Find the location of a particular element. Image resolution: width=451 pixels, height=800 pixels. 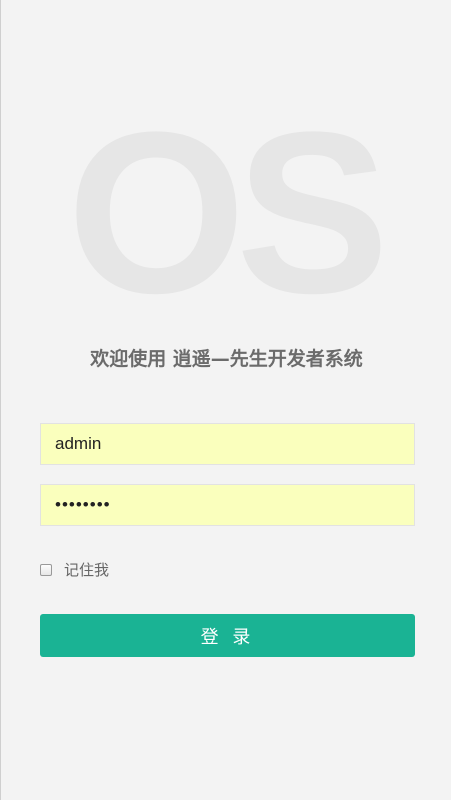

page-title: 欢迎使用 逍遥—先生开发者系统 is located at coordinates (226, 359).